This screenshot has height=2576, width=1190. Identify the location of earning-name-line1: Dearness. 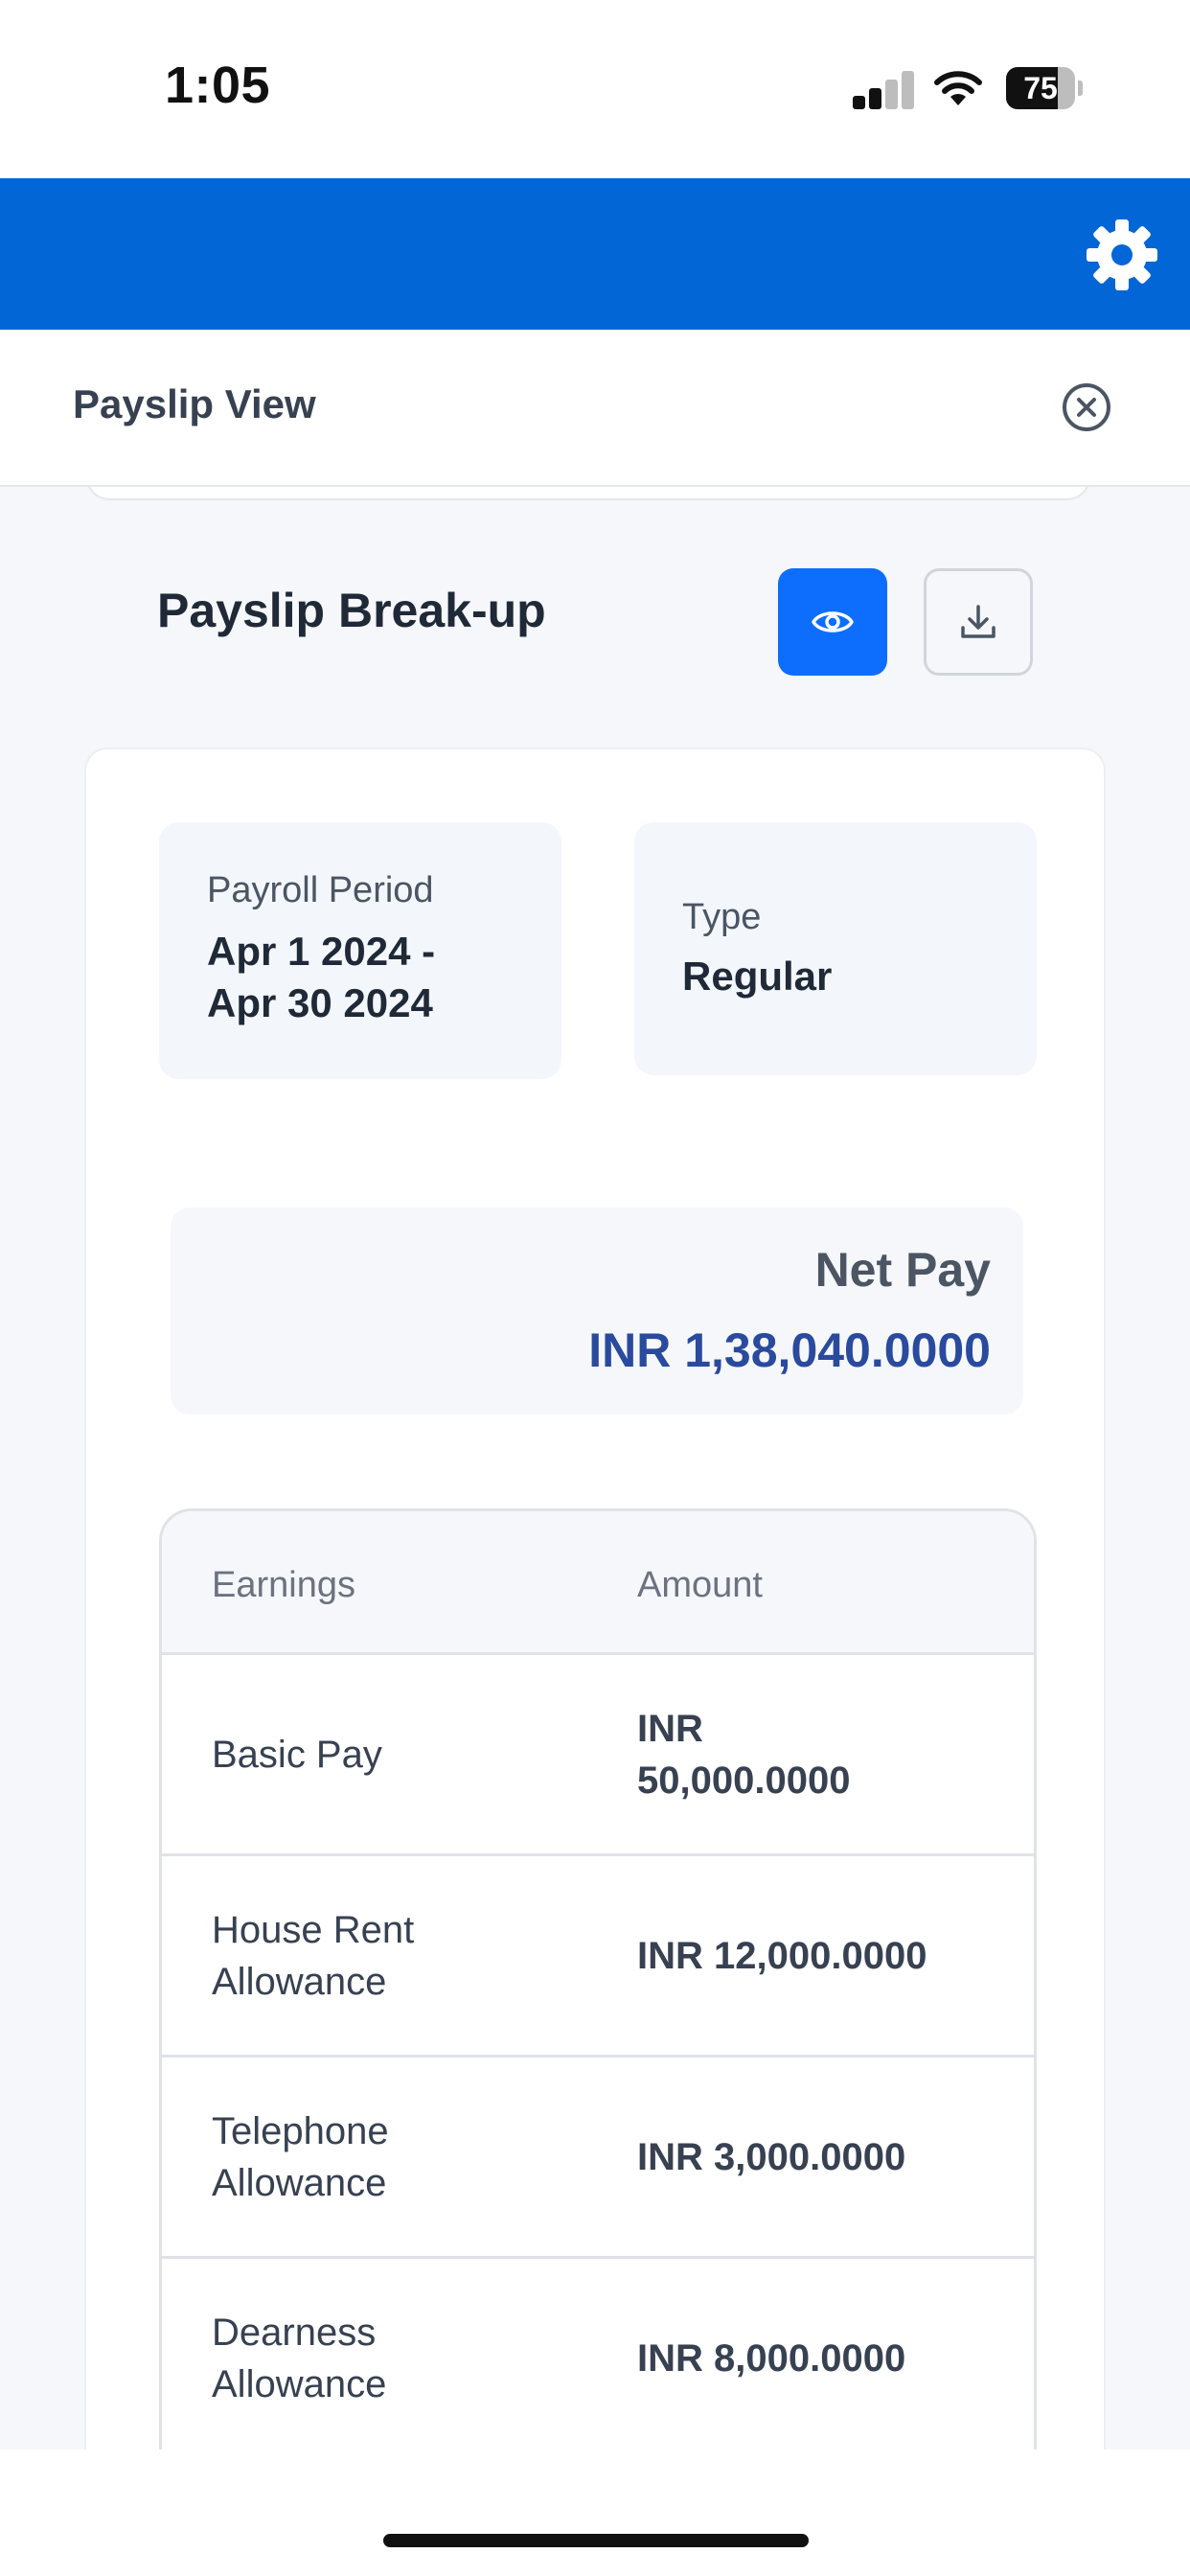
(295, 2332).